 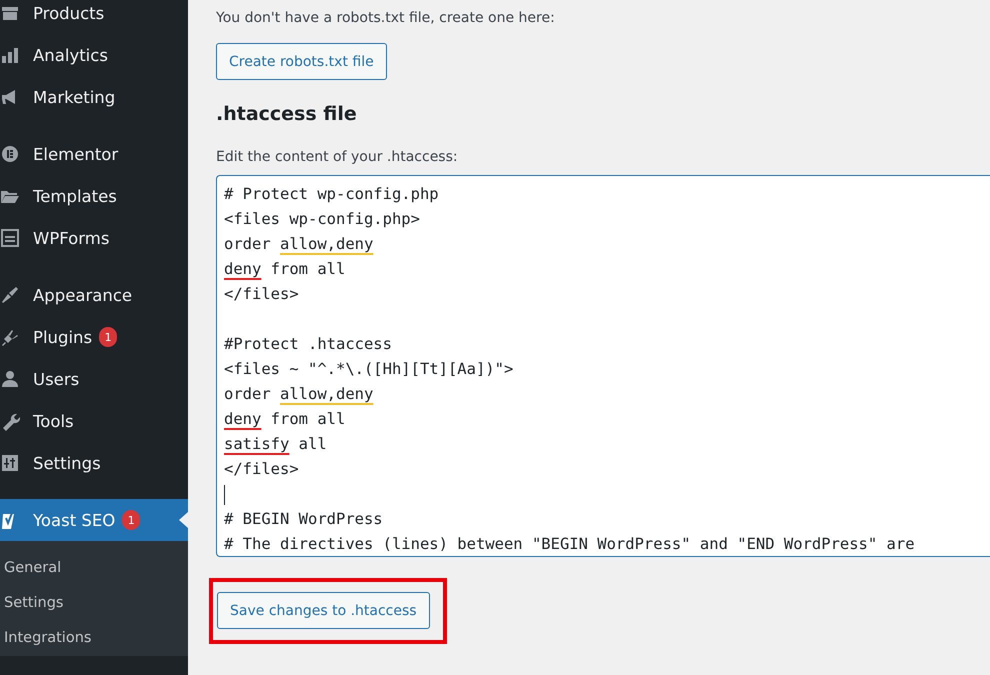 I want to click on code-line: # The directives (lines) between "BEGIN WordPress" and "END WordPress" are, so click(x=569, y=544).